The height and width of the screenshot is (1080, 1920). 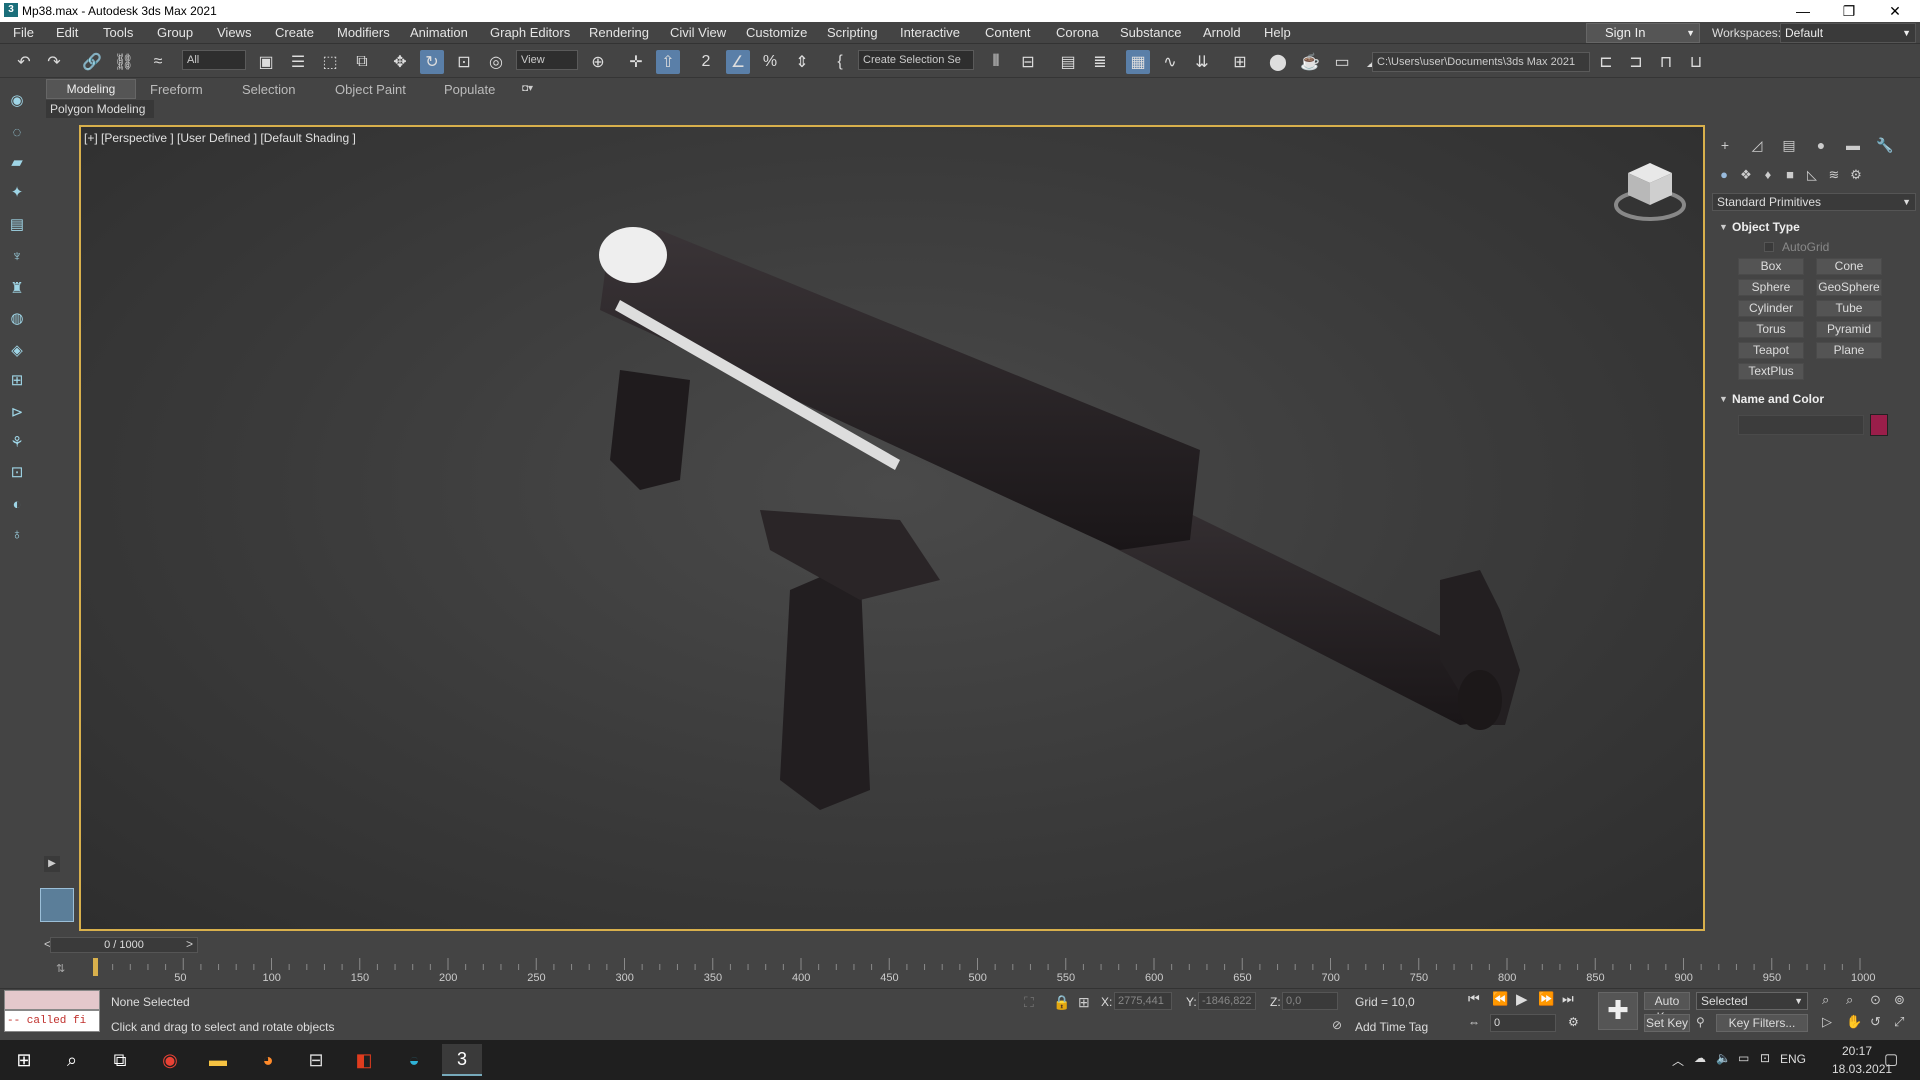 I want to click on spinner-snap-icon: ⇕, so click(x=802, y=62).